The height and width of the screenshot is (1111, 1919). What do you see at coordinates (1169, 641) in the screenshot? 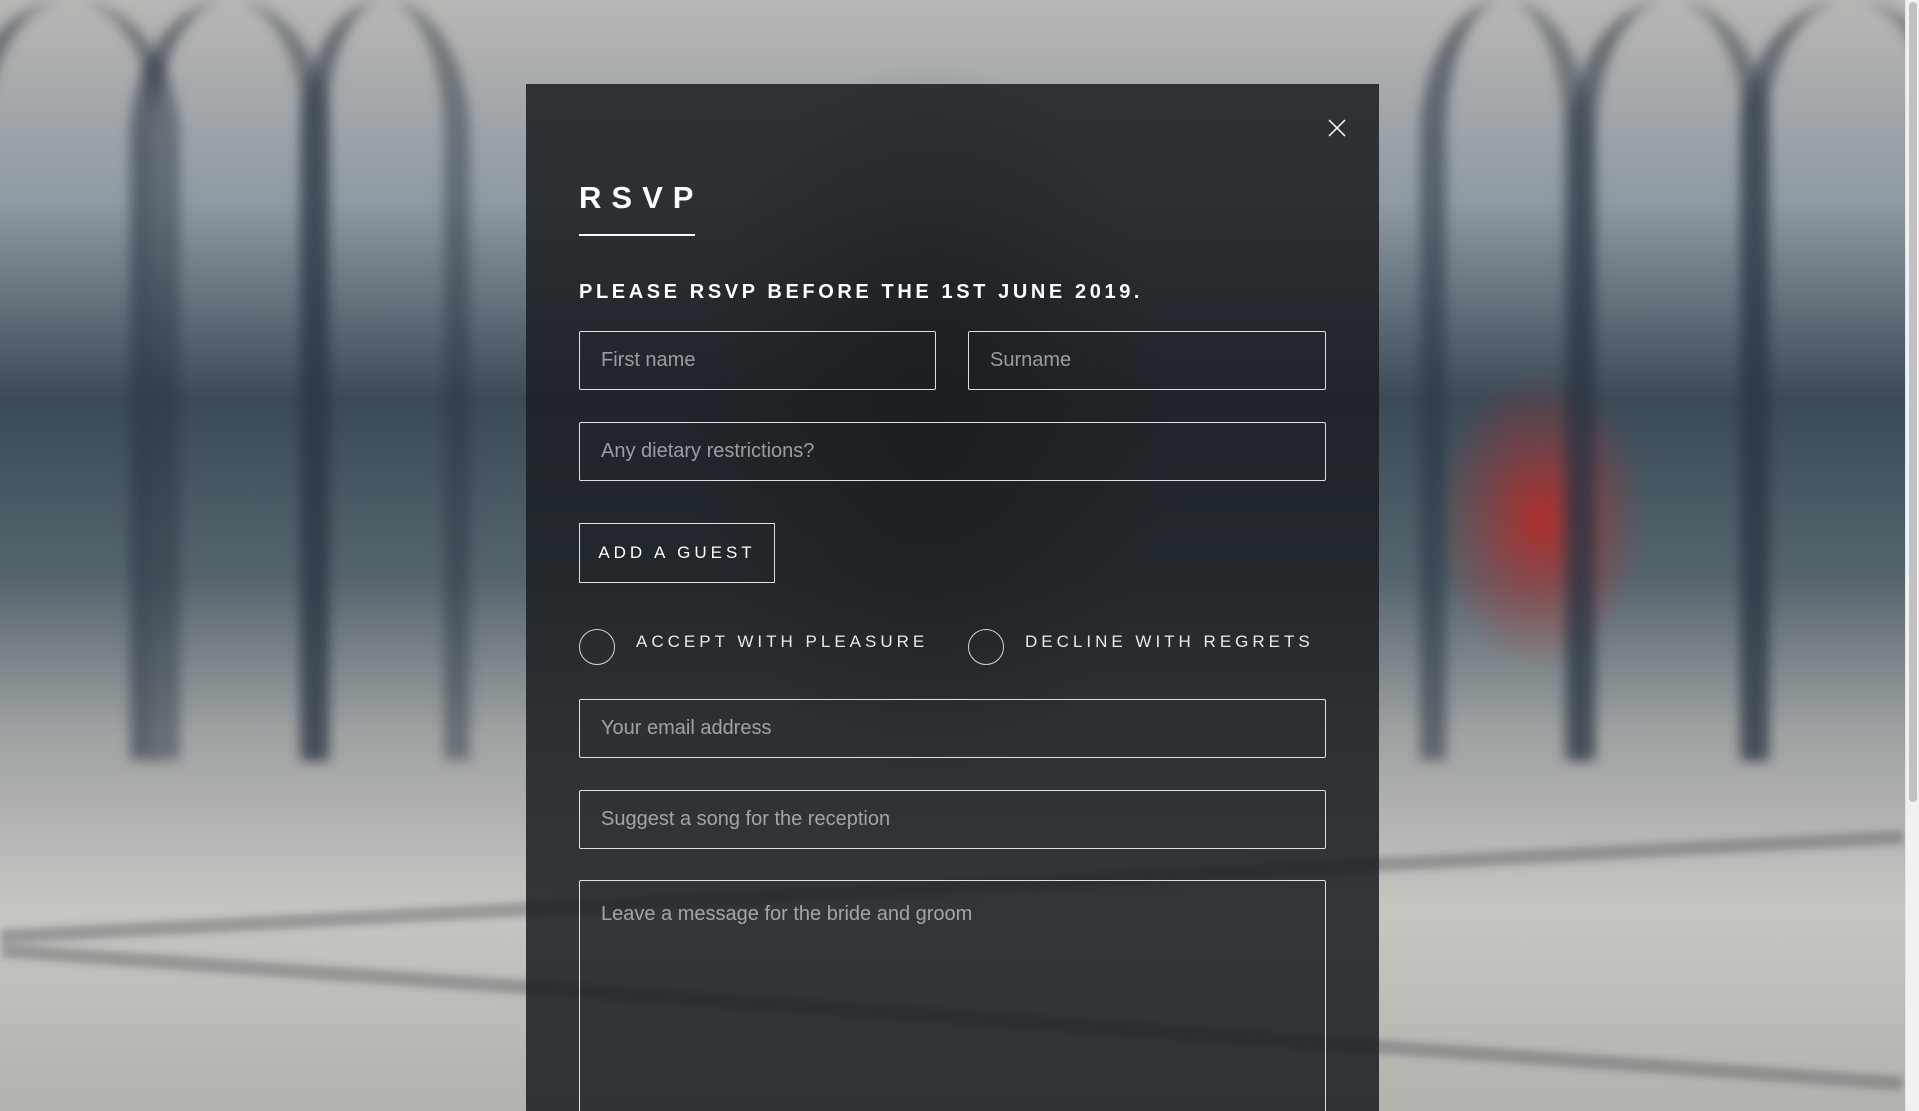
I see `decline-option-label: DECLINE WITH REGRETS` at bounding box center [1169, 641].